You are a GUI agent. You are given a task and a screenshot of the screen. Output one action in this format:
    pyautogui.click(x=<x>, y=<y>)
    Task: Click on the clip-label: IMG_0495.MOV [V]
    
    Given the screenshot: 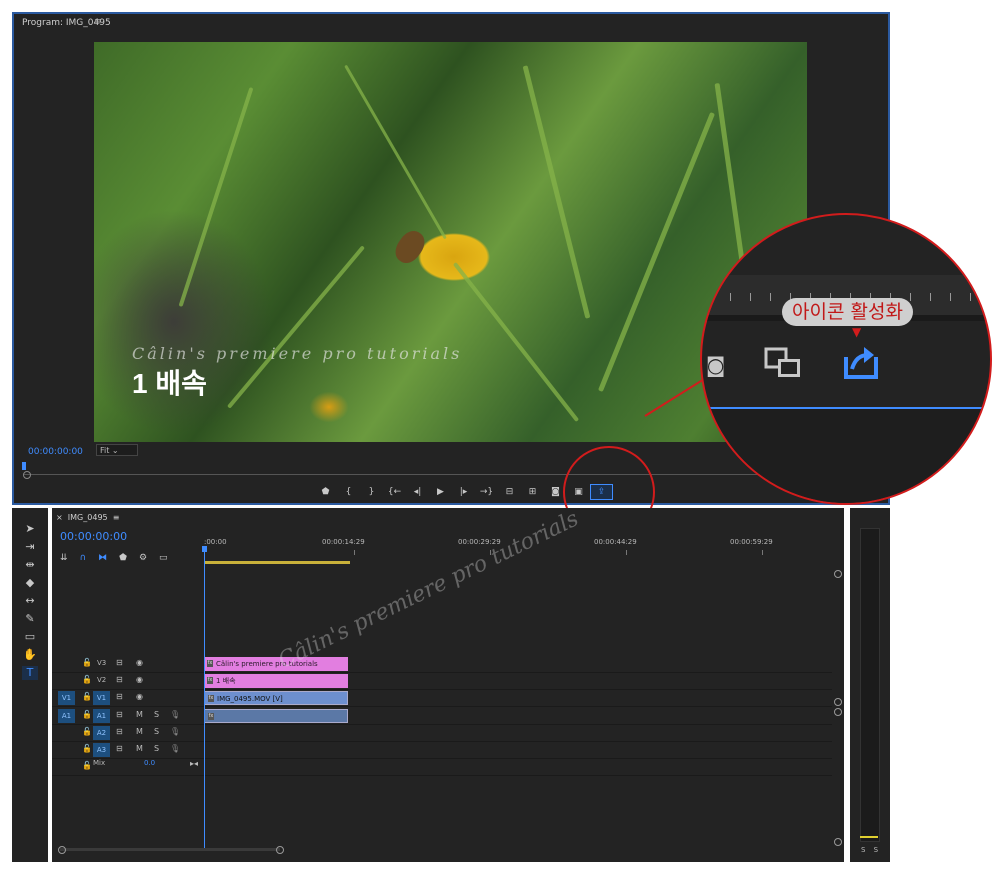 What is the action you would take?
    pyautogui.click(x=250, y=699)
    